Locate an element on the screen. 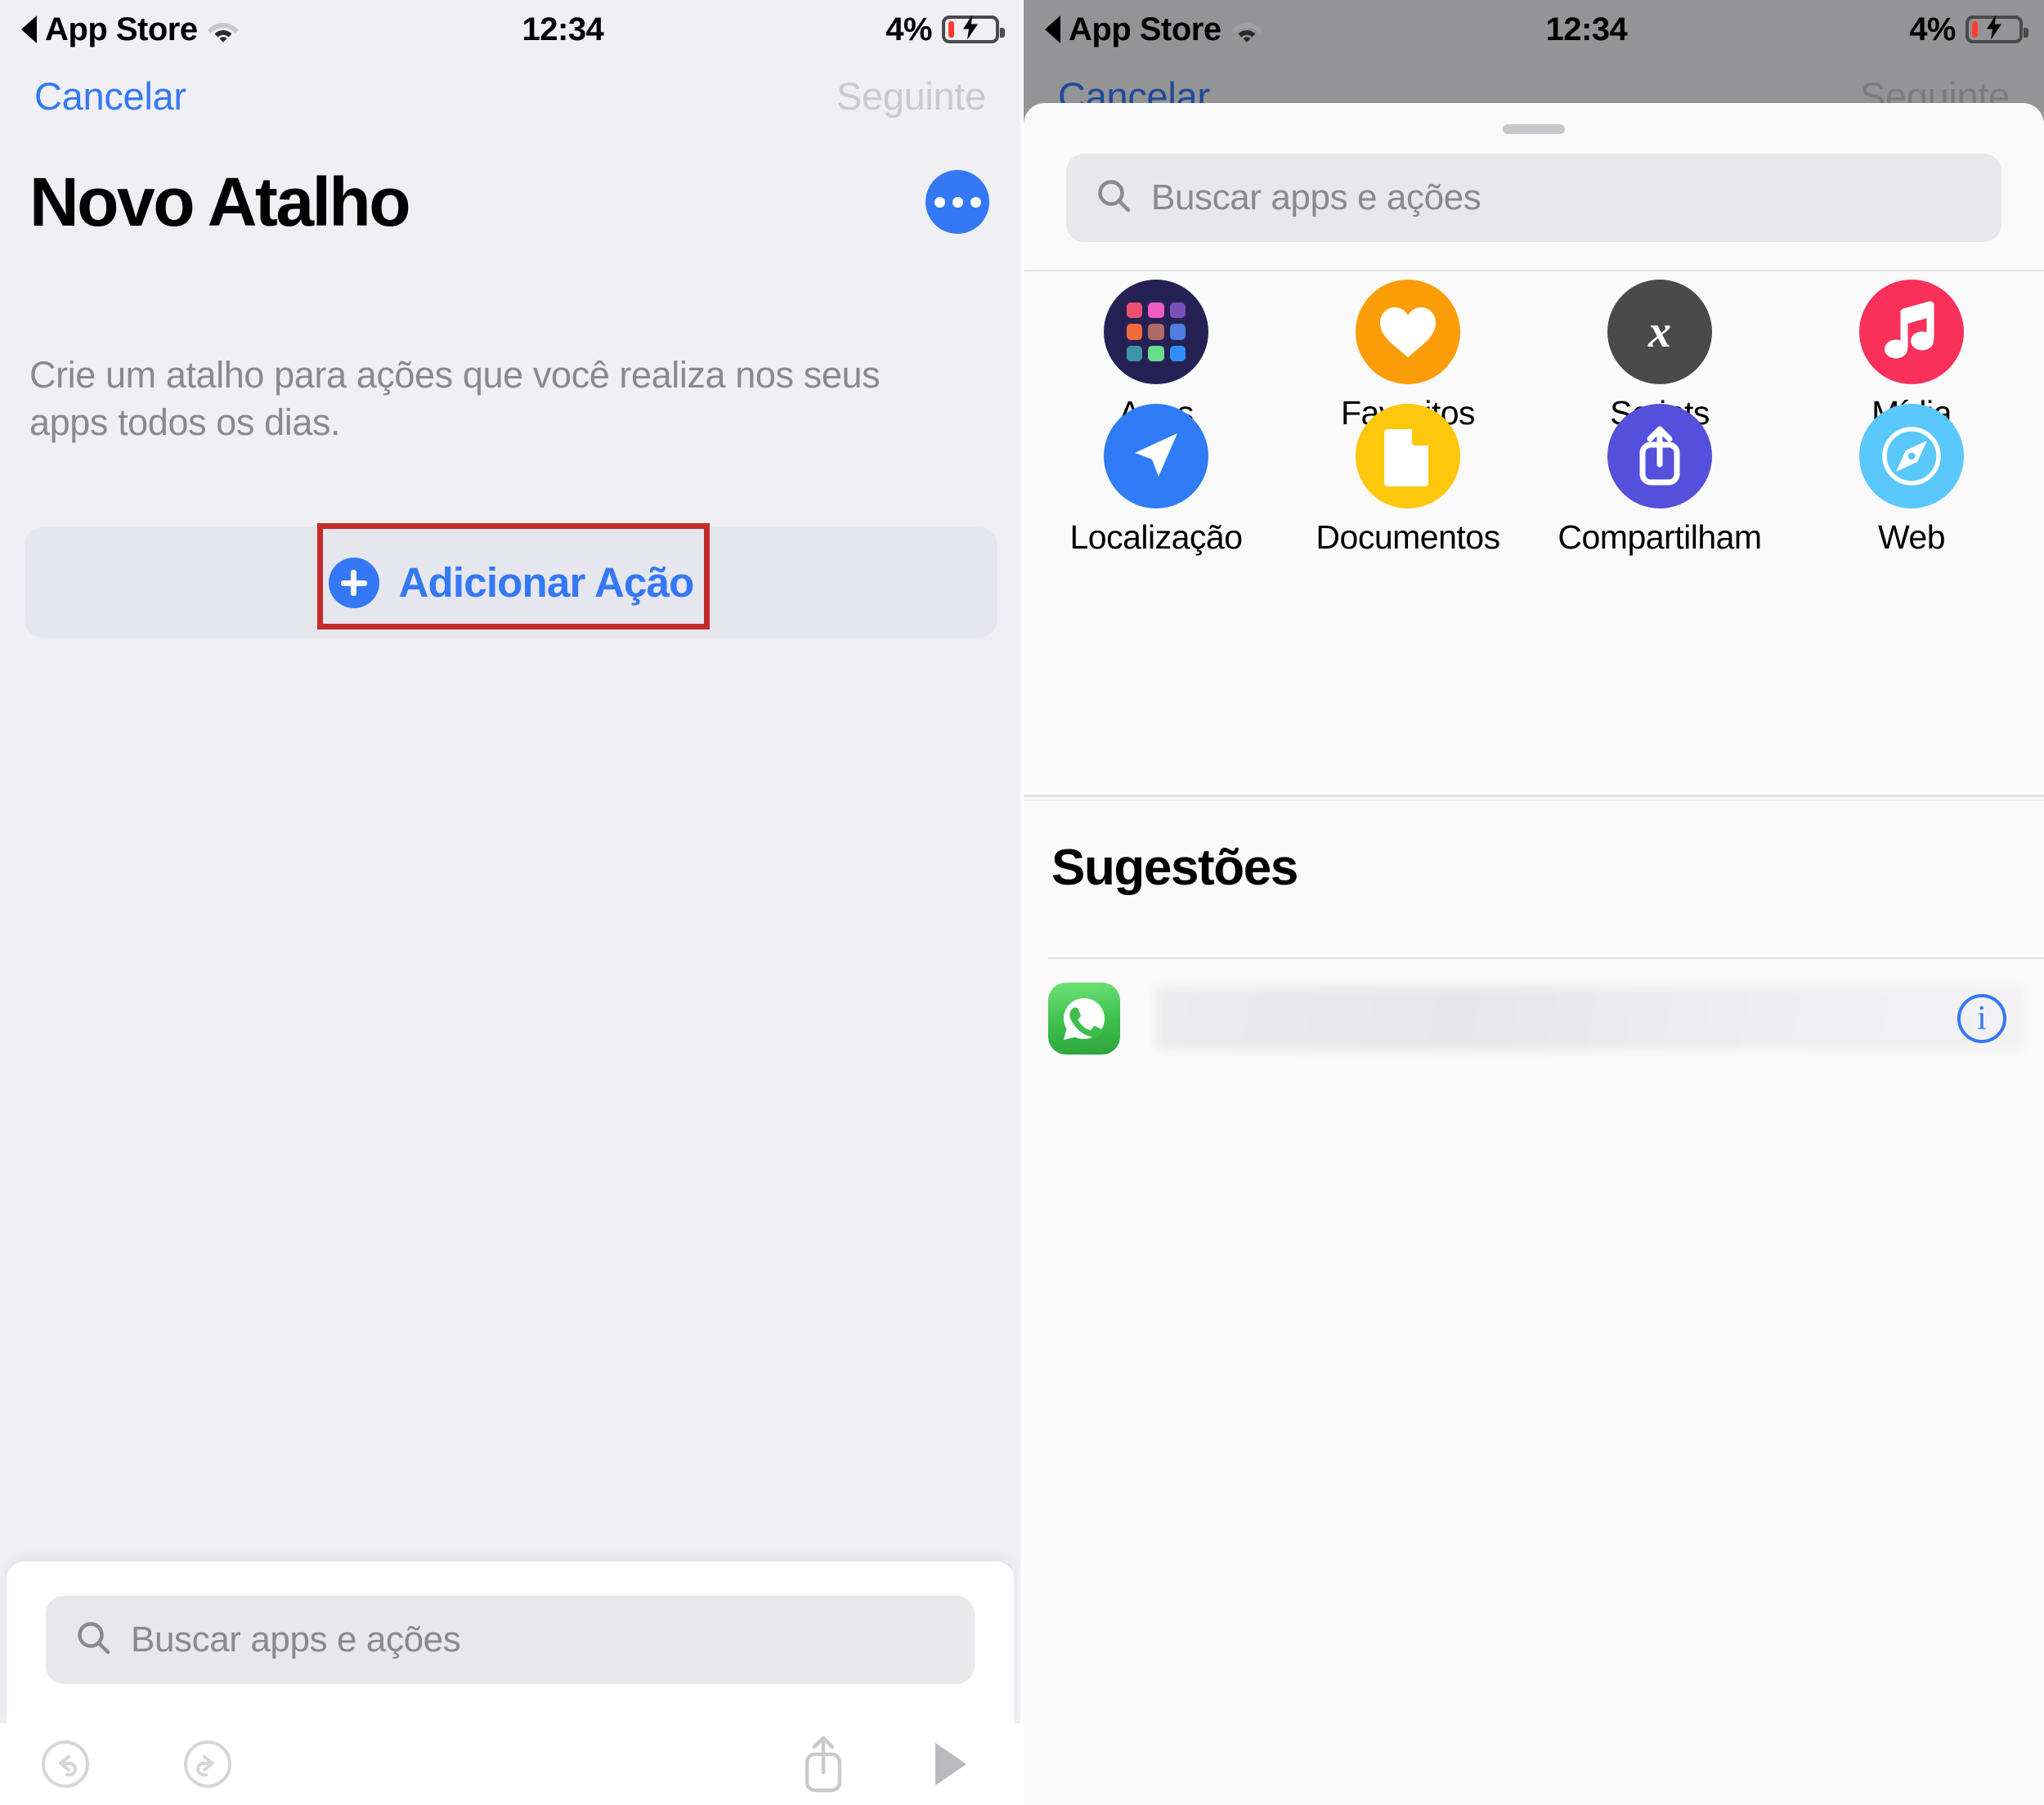 The width and height of the screenshot is (2044, 1805). category-apps: Apps is located at coordinates (1156, 351).